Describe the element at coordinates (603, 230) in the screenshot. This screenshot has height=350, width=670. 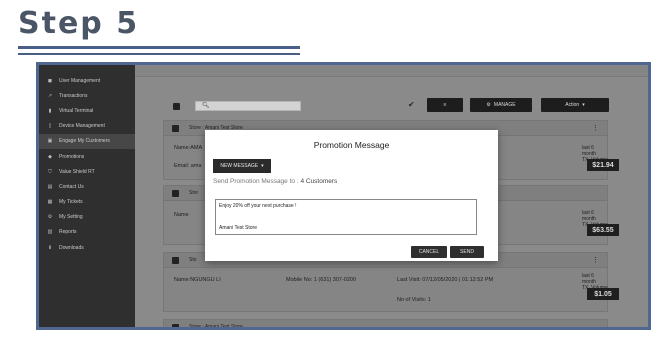
I see `spent-value: $63.55` at that location.